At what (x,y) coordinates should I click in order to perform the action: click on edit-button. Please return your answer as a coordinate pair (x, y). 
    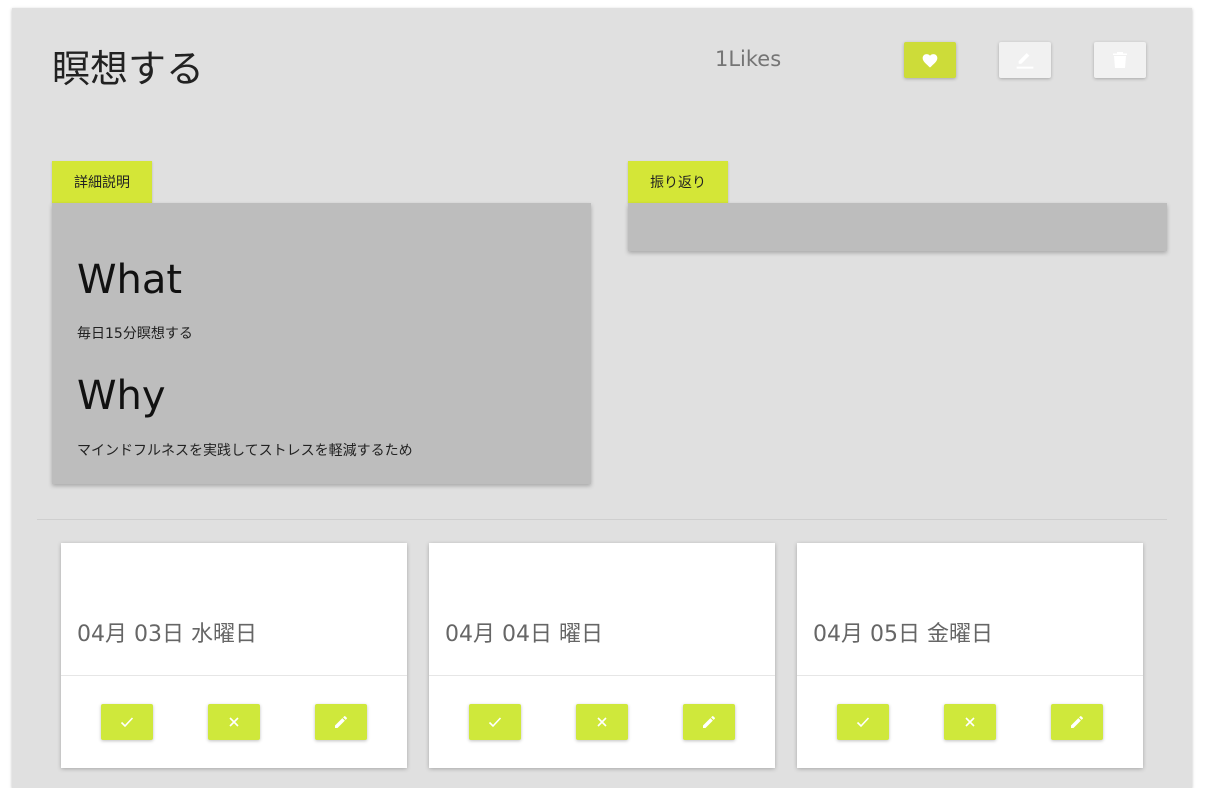
    Looking at the image, I should click on (1025, 60).